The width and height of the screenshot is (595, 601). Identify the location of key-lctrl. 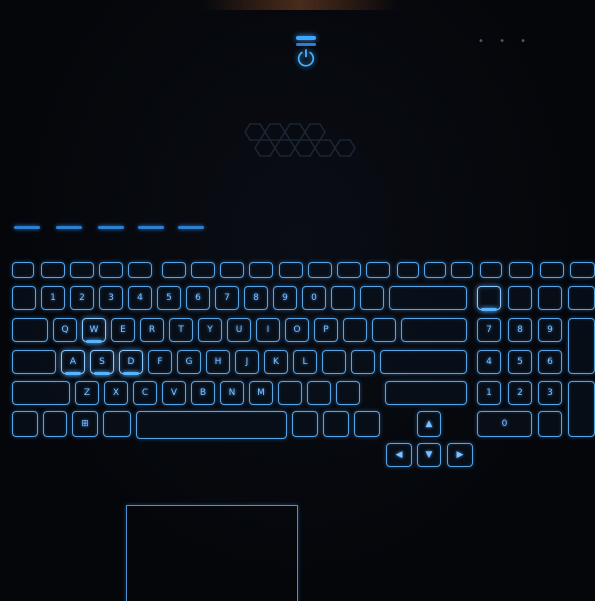
(25, 424).